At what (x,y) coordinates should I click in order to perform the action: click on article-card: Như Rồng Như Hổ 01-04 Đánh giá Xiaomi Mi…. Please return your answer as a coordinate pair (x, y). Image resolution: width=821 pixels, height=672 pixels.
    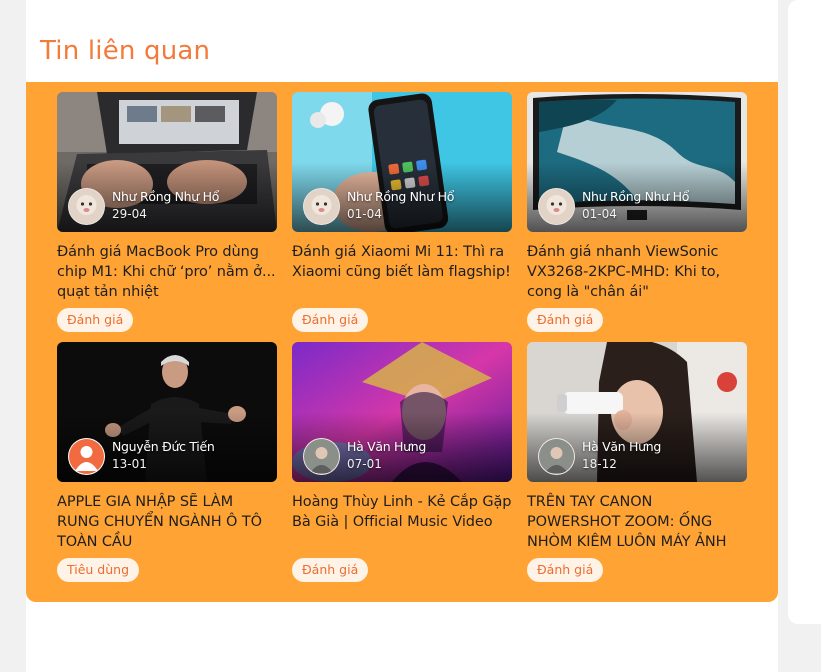
    Looking at the image, I should click on (402, 212).